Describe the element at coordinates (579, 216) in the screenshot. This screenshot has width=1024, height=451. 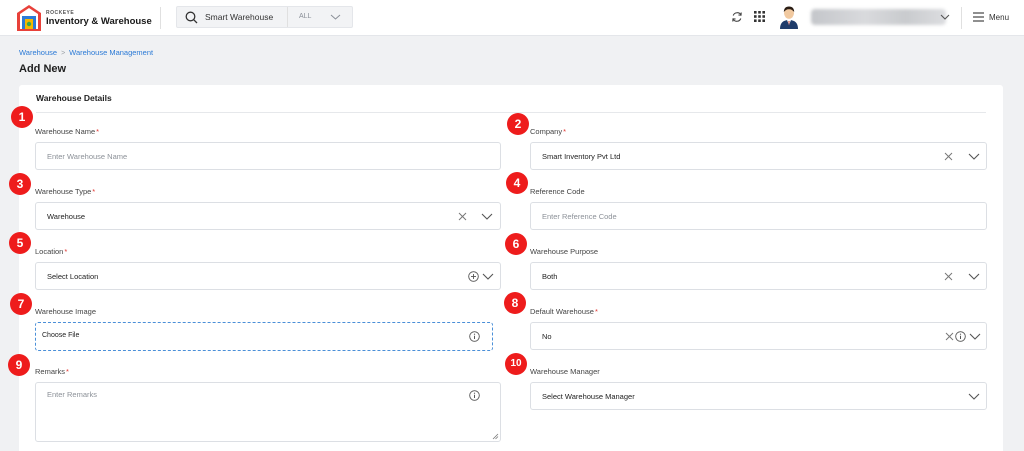
I see `reference-code-placeholder: Enter Reference Code` at that location.